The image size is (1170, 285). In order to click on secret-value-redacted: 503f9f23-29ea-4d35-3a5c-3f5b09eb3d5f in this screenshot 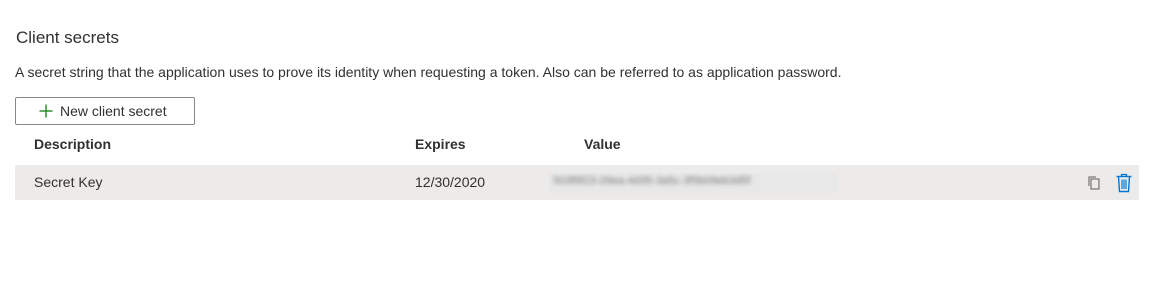, I will do `click(652, 181)`.